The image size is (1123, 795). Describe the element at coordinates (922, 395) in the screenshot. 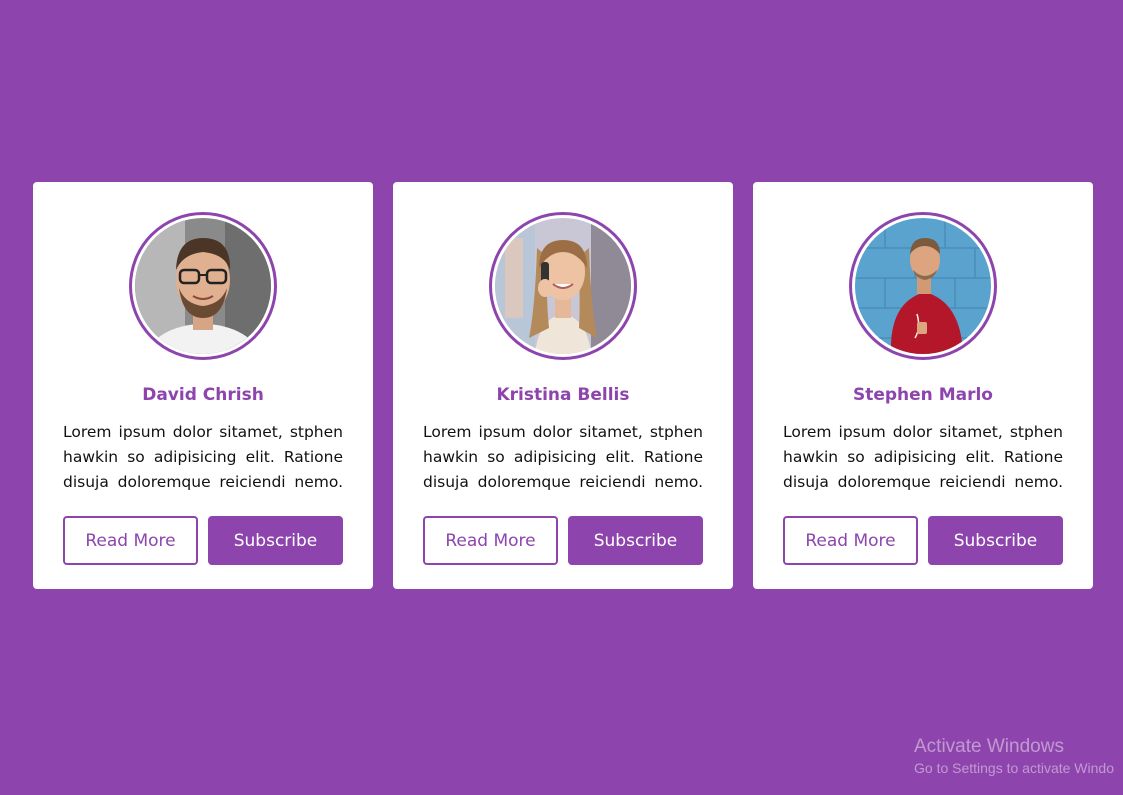

I see `profile-name: Stephen Marlo` at that location.